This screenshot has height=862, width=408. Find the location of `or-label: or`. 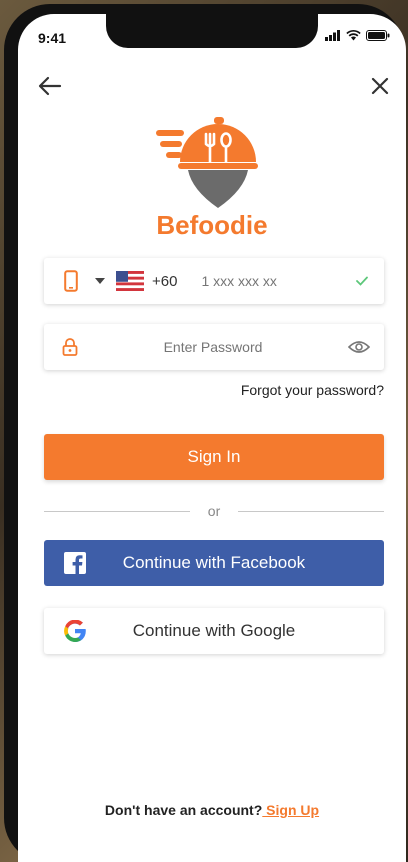

or-label: or is located at coordinates (214, 511).